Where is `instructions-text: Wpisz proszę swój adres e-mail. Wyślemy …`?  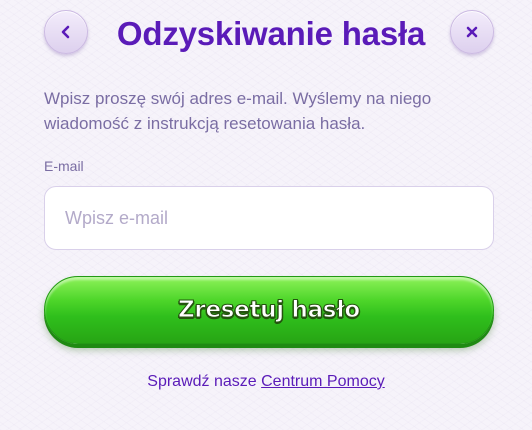 instructions-text: Wpisz proszę swój adres e-mail. Wyślemy … is located at coordinates (238, 111).